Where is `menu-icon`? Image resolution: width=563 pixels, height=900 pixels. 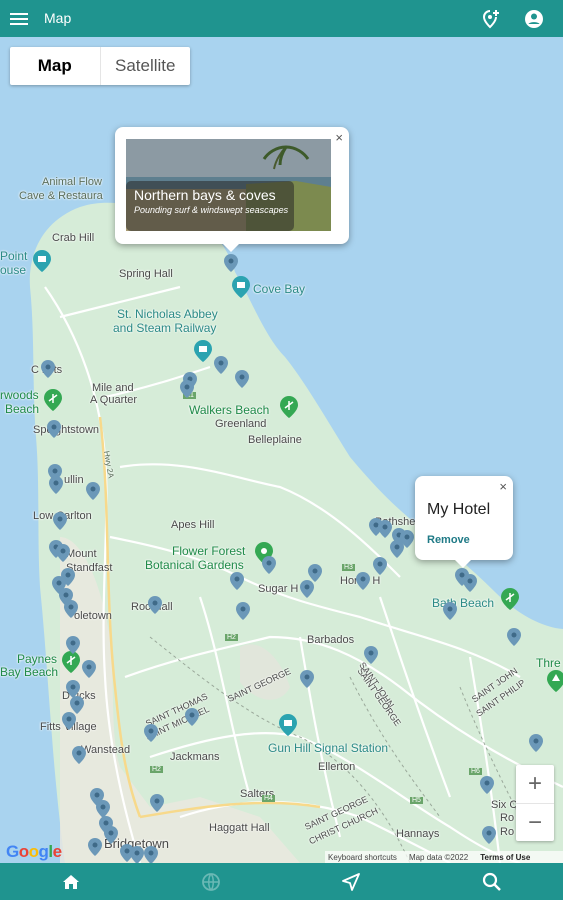 menu-icon is located at coordinates (19, 19).